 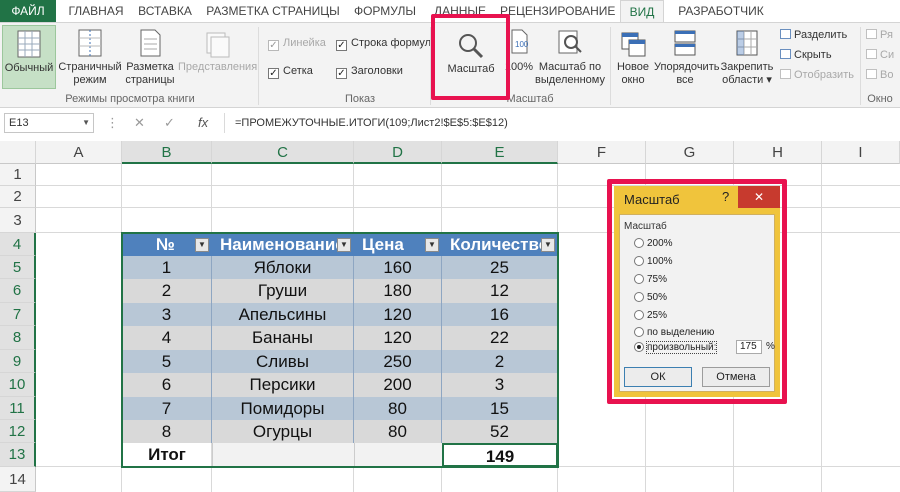 What do you see at coordinates (500, 314) in the screenshot?
I see `table-cell: 16` at bounding box center [500, 314].